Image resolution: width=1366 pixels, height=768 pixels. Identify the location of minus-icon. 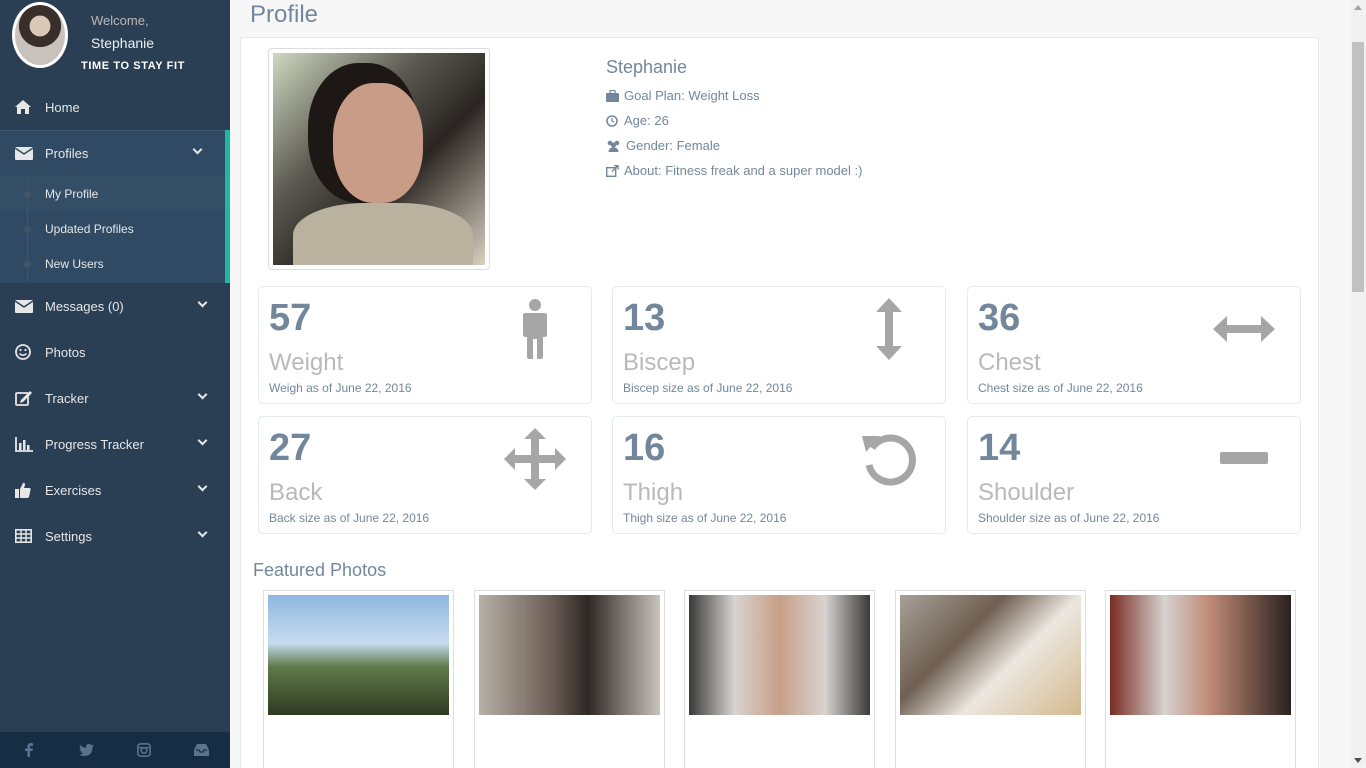
(1244, 459).